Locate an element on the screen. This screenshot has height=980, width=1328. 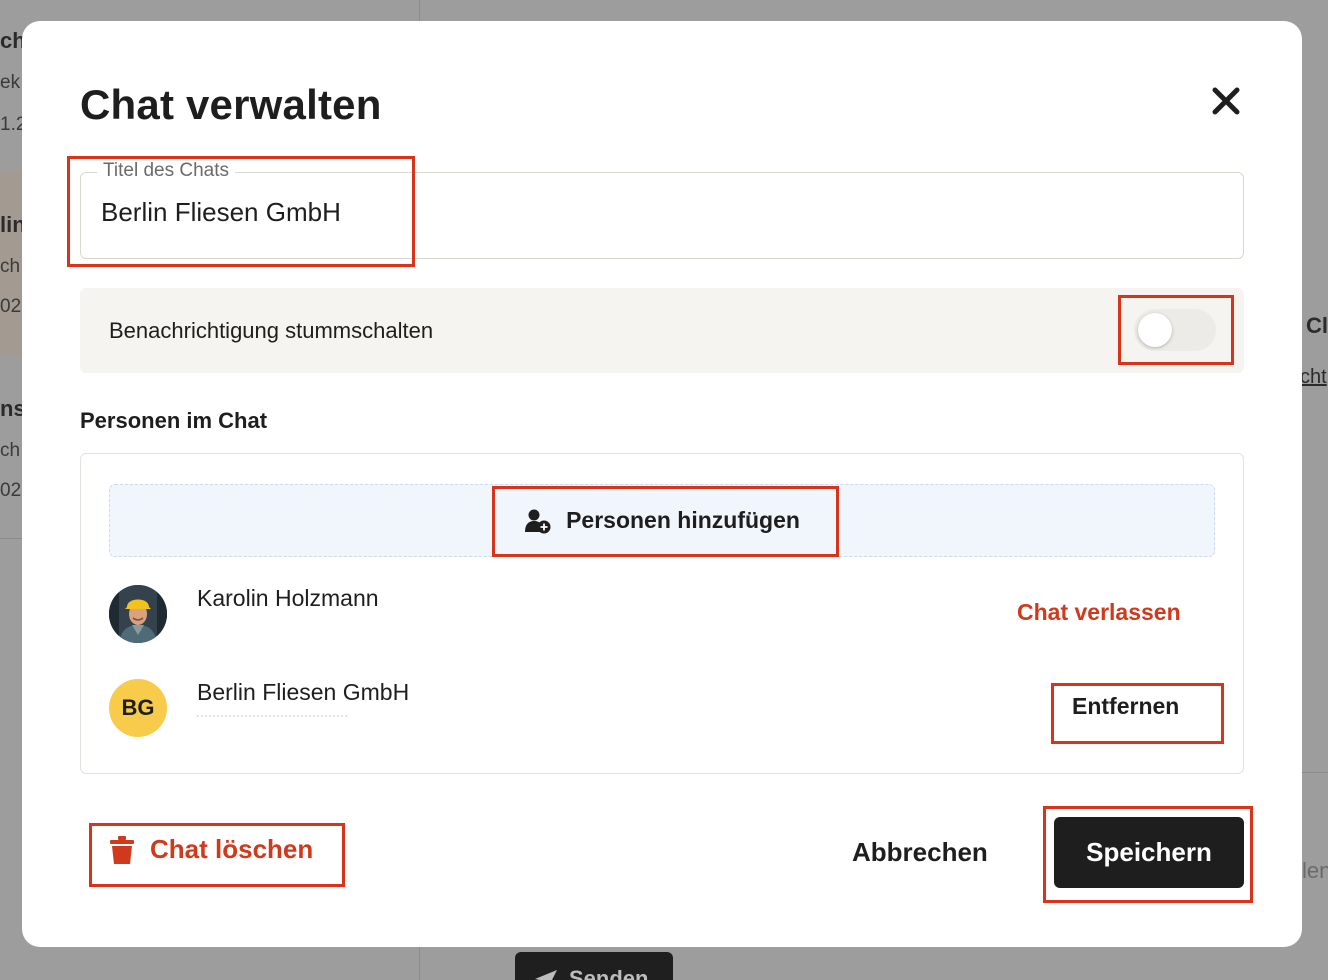
delete-chat-label: Chat löschen is located at coordinates (232, 849).